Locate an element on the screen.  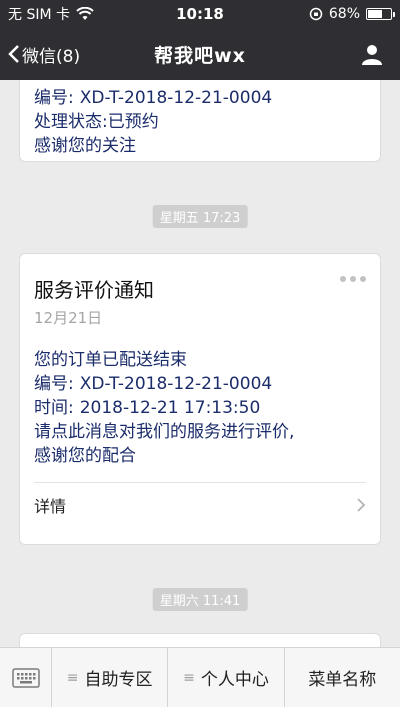
menu-label: 自助专区 is located at coordinates (118, 680).